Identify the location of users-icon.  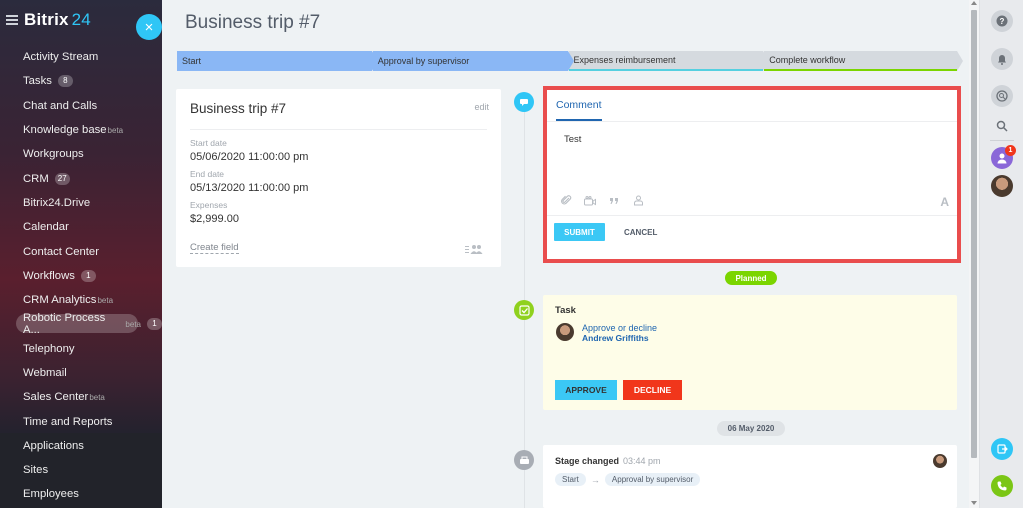
(474, 249).